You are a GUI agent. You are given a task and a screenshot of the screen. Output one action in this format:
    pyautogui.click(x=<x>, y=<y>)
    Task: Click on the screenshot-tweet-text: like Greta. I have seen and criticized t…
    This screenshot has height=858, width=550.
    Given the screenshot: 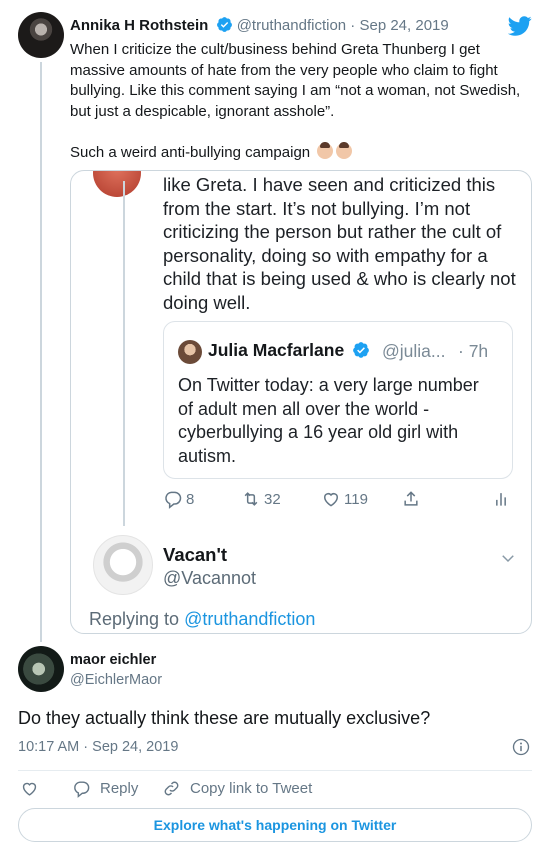 What is the action you would take?
    pyautogui.click(x=339, y=243)
    